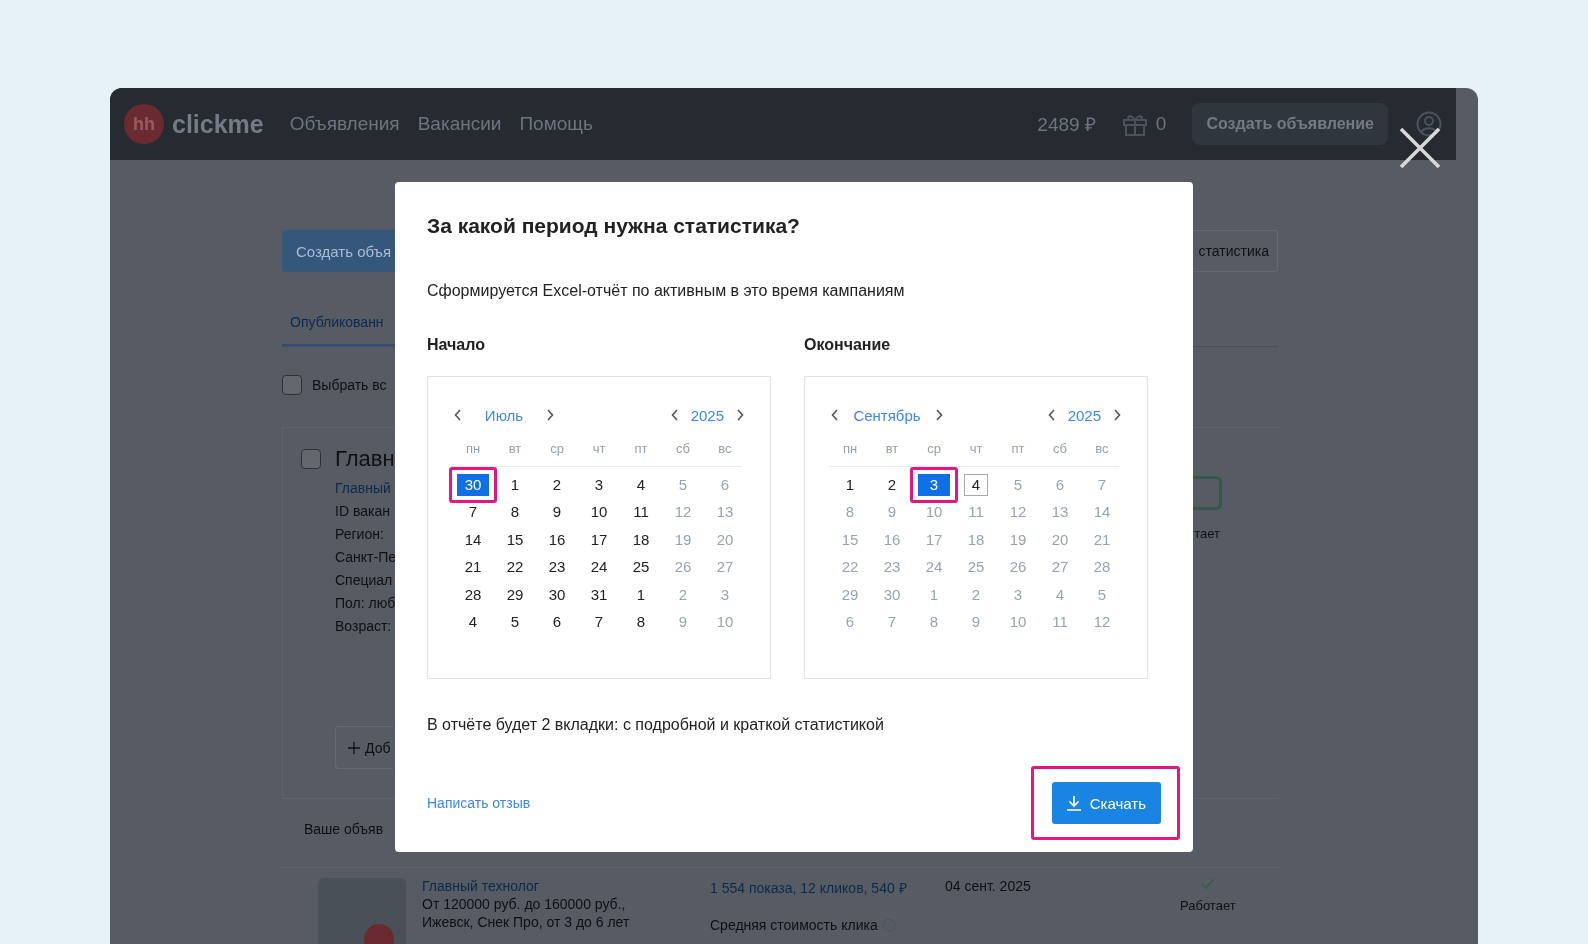 Image resolution: width=1588 pixels, height=944 pixels. What do you see at coordinates (683, 567) in the screenshot?
I see `calendar-day: 26` at bounding box center [683, 567].